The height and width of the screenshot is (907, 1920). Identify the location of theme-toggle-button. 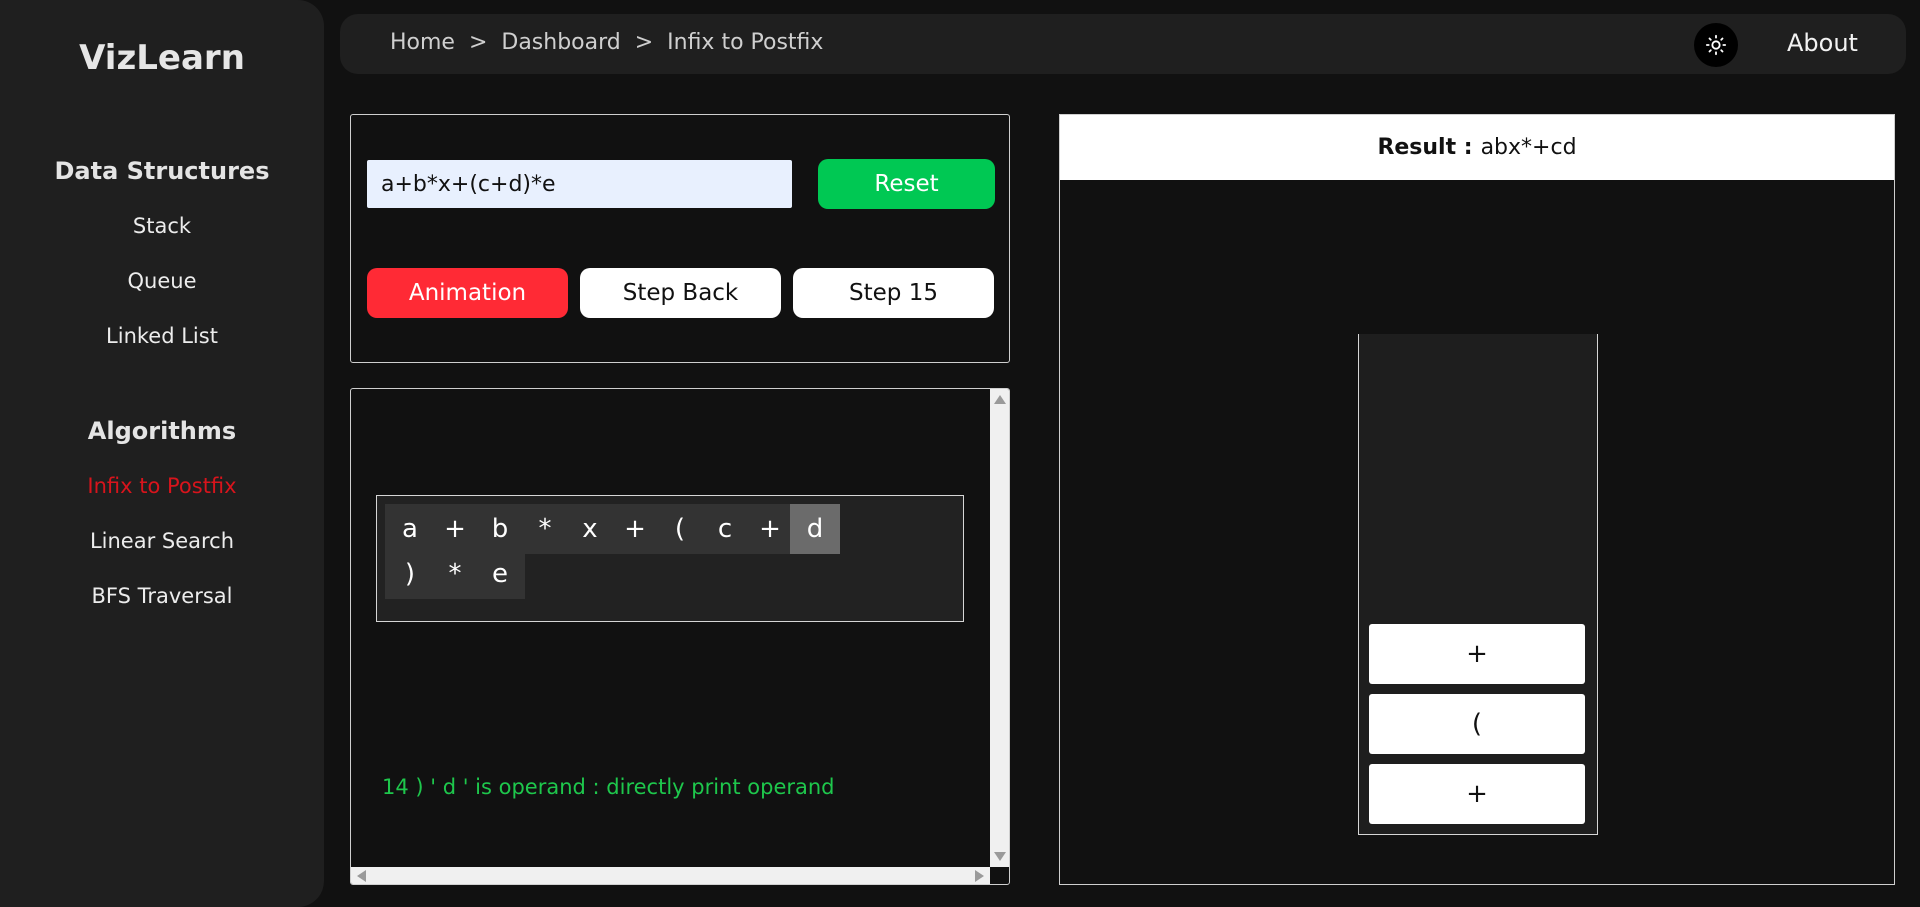
(1716, 45).